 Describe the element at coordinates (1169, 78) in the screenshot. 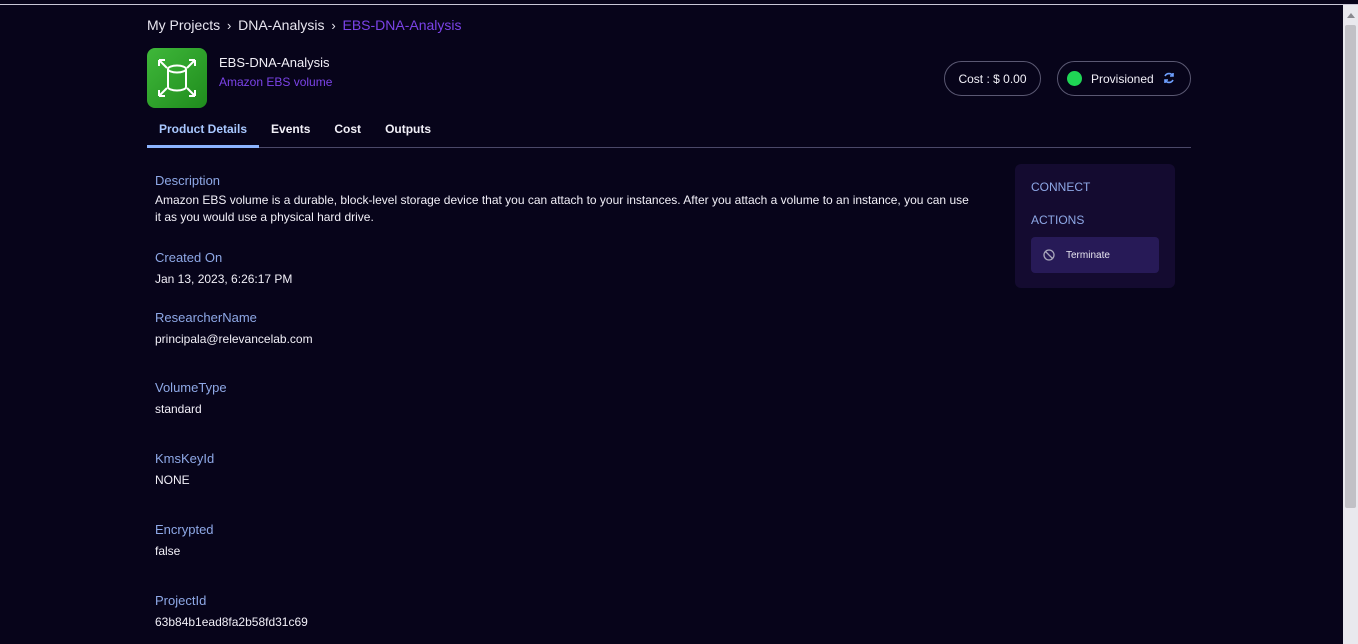

I see `refresh-icon` at that location.